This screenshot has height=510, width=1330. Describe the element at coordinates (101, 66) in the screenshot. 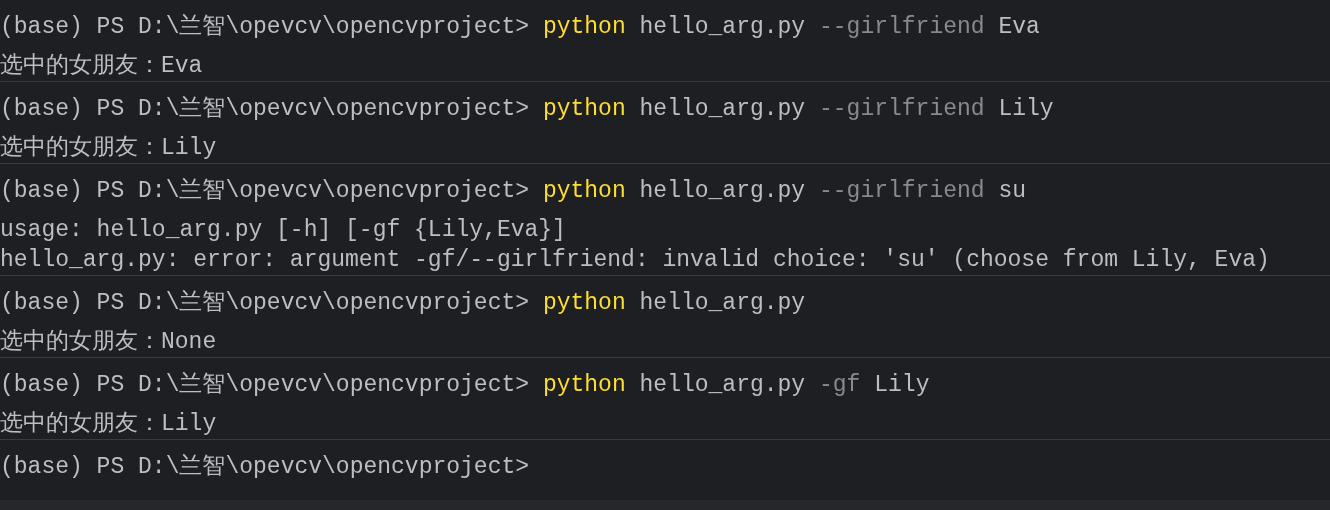

I see `output-line: 选中的女朋友：Eva` at that location.